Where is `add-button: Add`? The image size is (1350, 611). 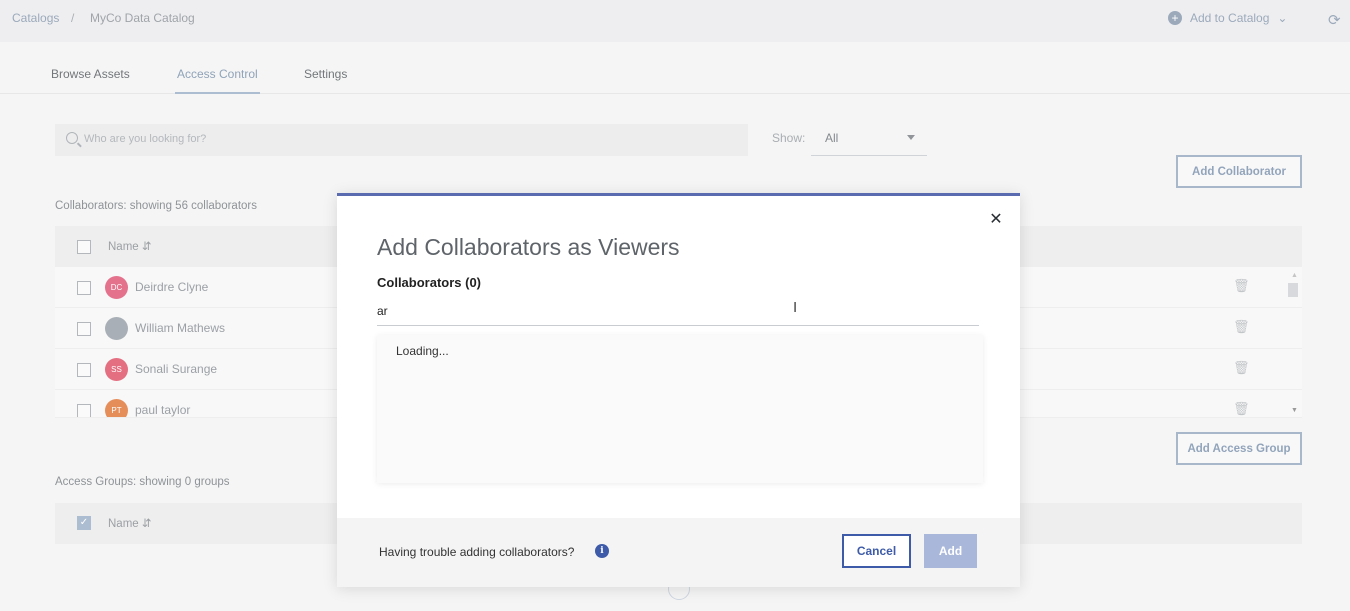 add-button: Add is located at coordinates (950, 551).